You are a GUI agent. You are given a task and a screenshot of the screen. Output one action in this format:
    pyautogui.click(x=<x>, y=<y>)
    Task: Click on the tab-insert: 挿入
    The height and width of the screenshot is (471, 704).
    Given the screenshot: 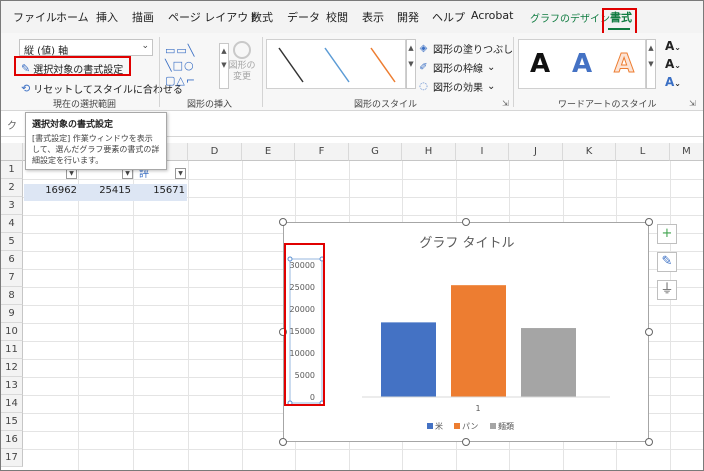 What is the action you would take?
    pyautogui.click(x=107, y=17)
    